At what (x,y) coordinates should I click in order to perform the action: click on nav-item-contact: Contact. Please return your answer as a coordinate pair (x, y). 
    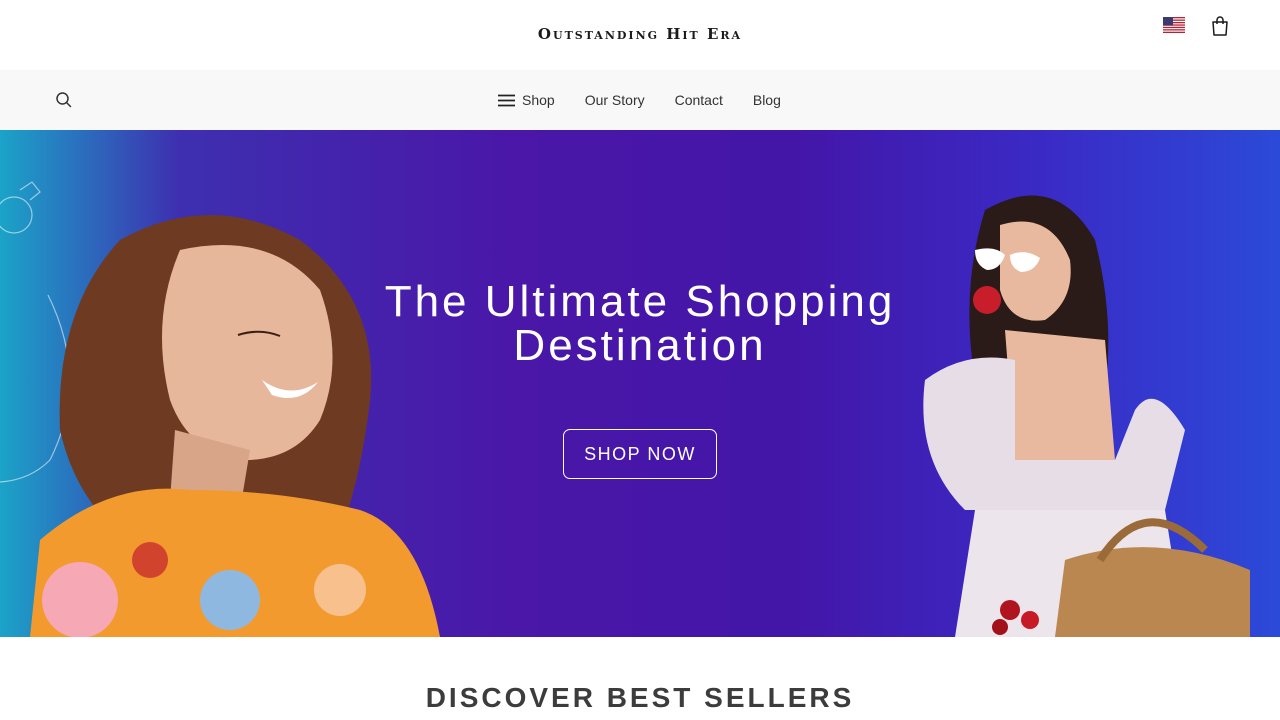
    Looking at the image, I should click on (699, 100).